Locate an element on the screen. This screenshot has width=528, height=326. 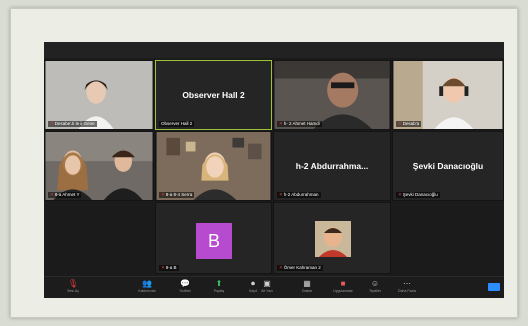
participant-tile: B ✕8-a B is located at coordinates (213, 238).